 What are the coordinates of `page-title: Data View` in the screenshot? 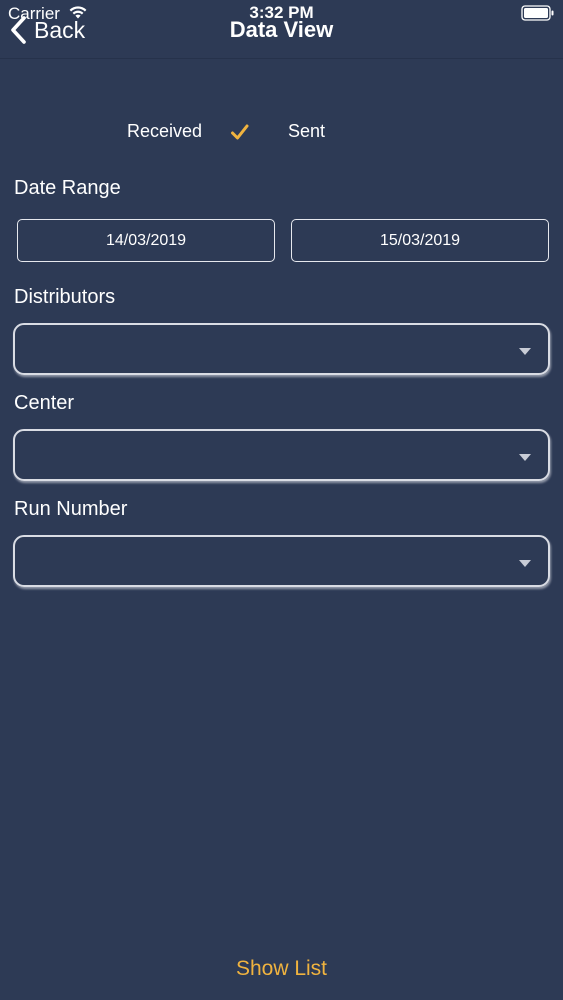 It's located at (281, 29).